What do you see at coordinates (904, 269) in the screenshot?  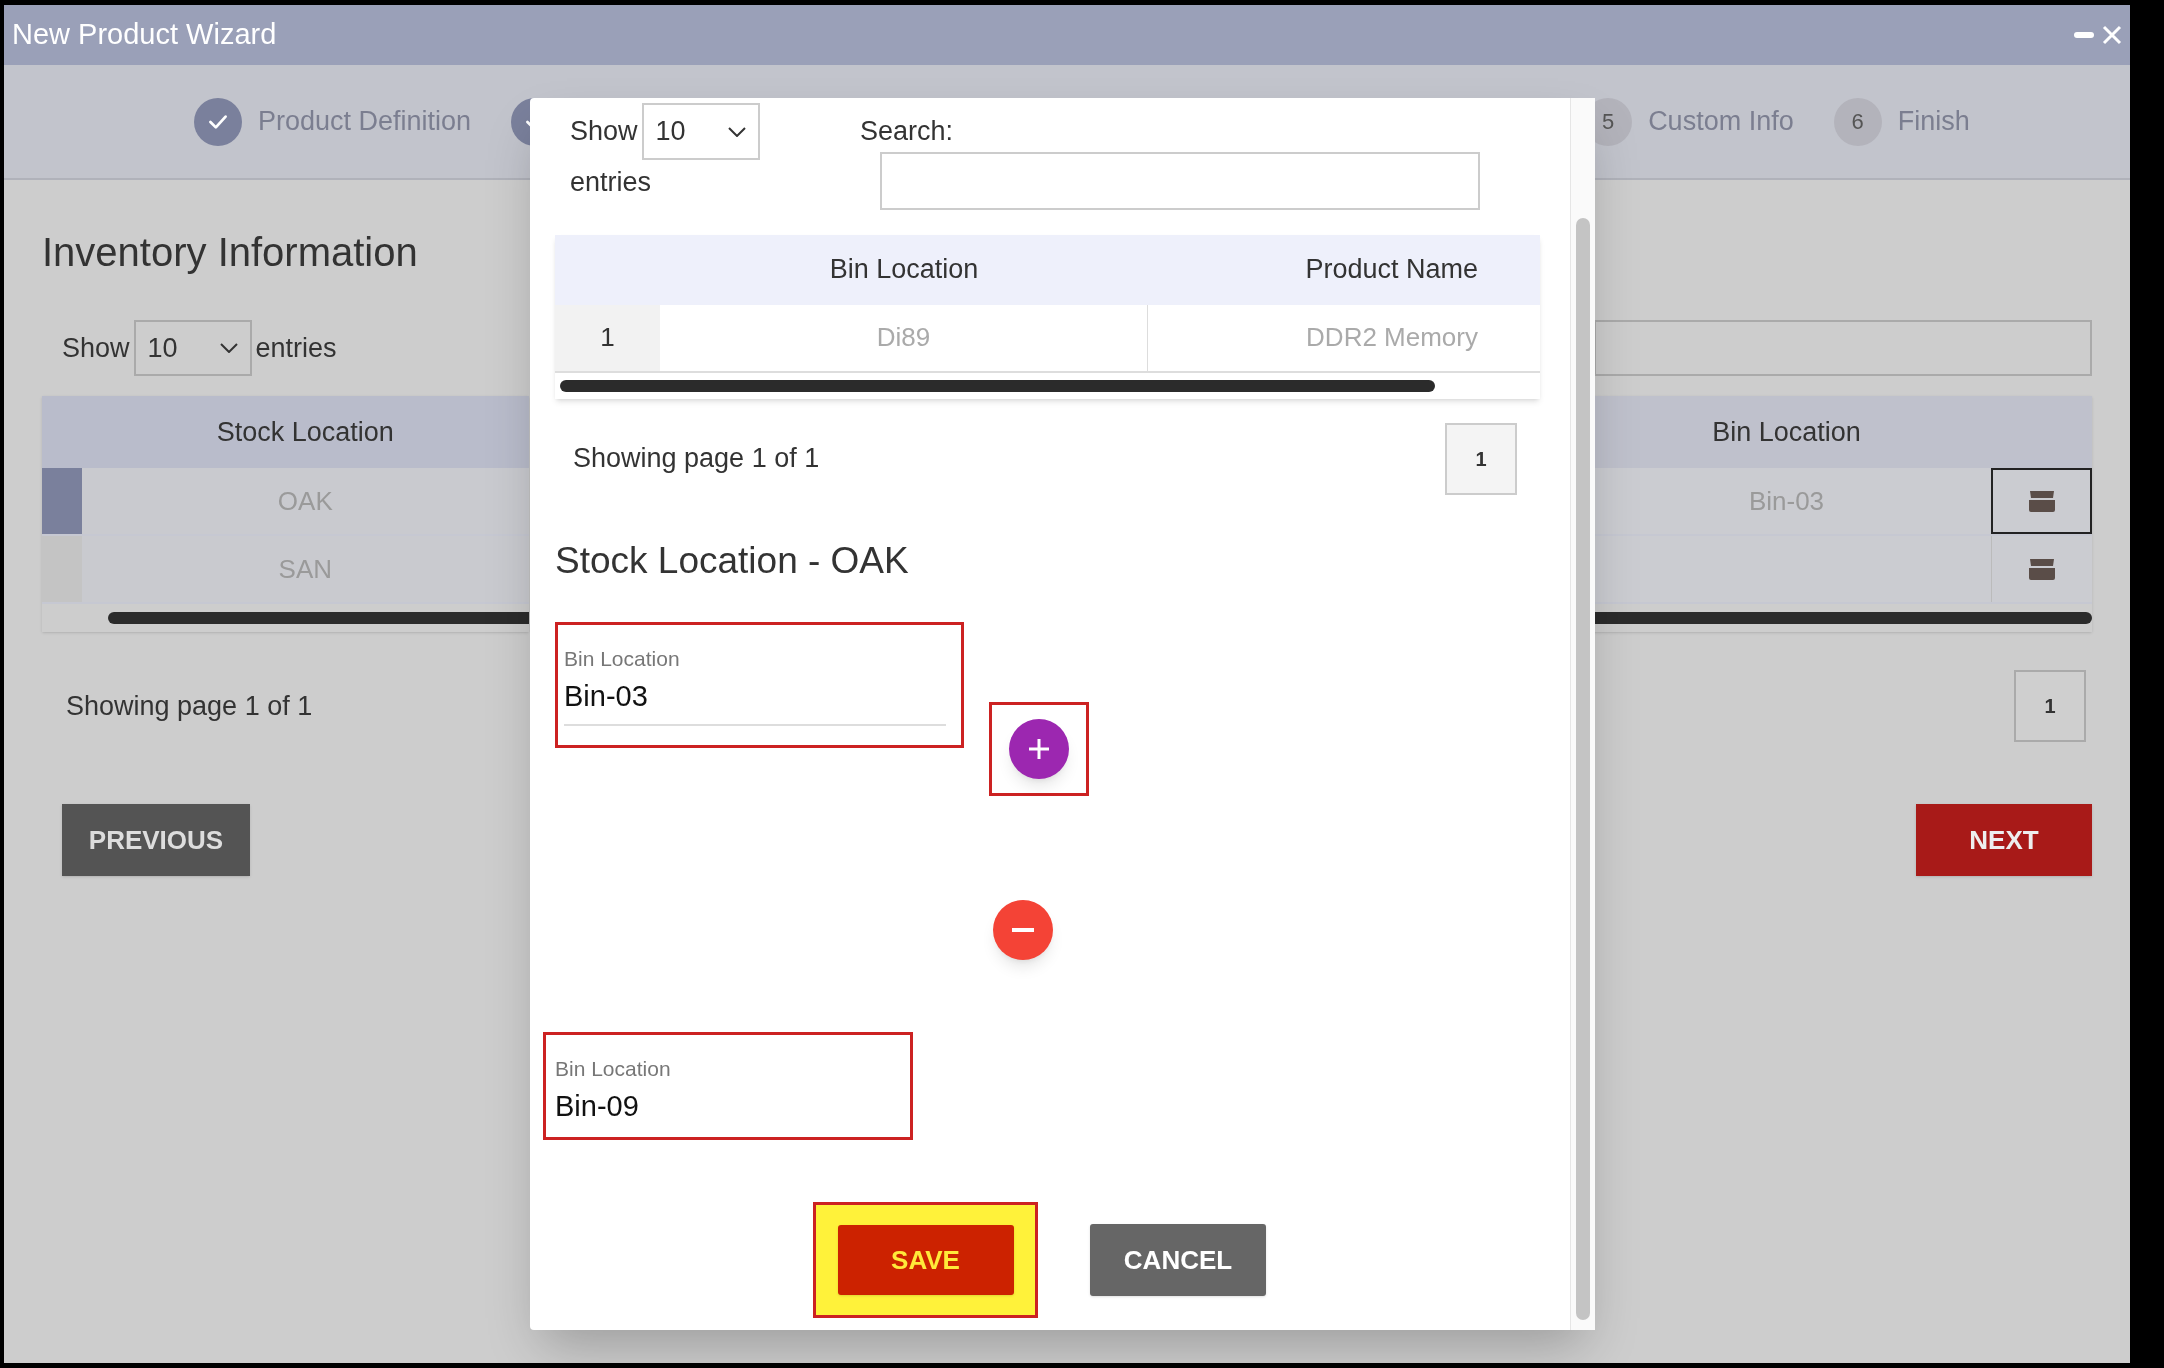 I see `column-header: Bin Location` at bounding box center [904, 269].